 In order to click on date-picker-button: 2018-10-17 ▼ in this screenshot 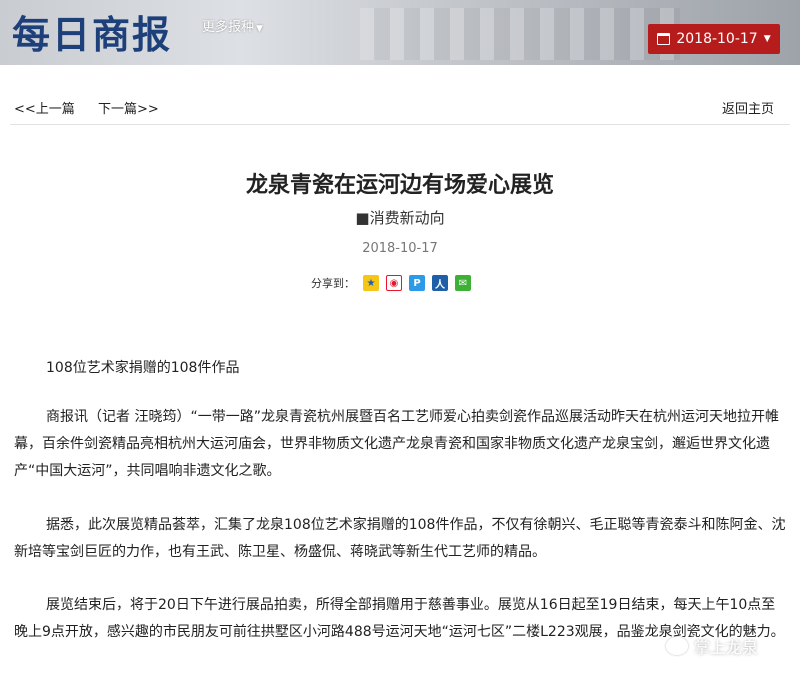, I will do `click(714, 39)`.